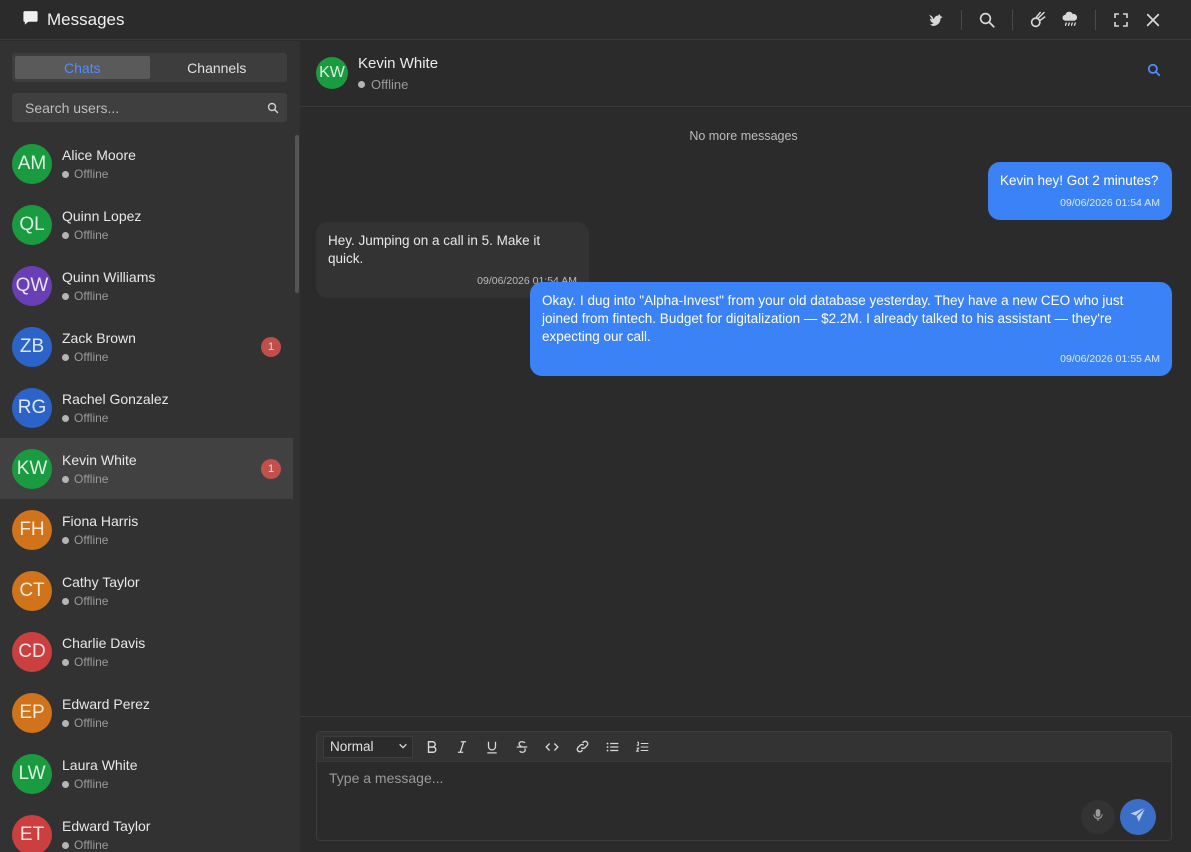  What do you see at coordinates (1153, 20) in the screenshot?
I see `close-icon` at bounding box center [1153, 20].